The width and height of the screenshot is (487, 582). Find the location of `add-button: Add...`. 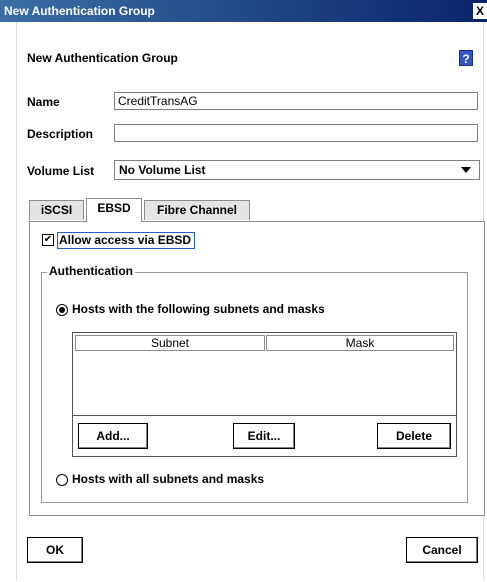

add-button: Add... is located at coordinates (113, 436).